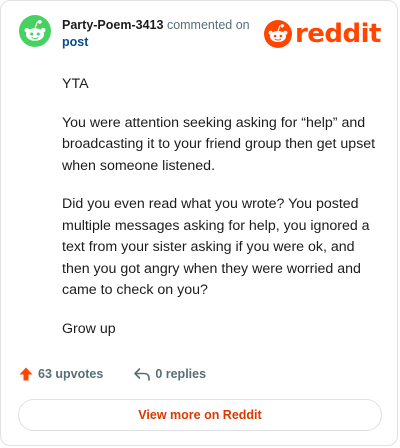  Describe the element at coordinates (75, 42) in the screenshot. I see `post-link: post` at that location.